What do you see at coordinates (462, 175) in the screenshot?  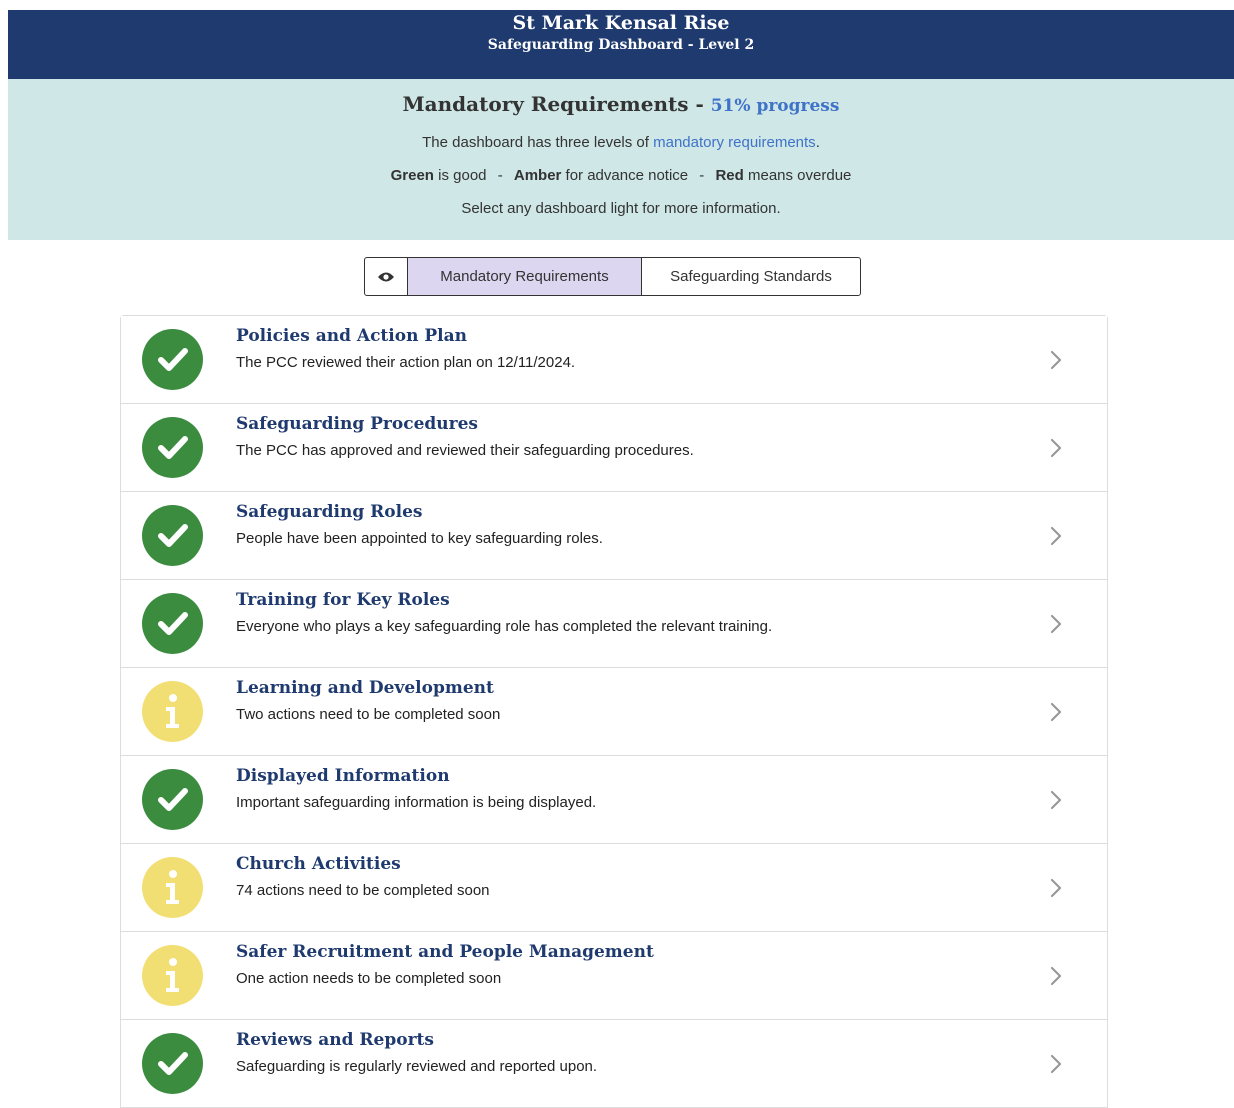 I see `legend-green-text: is good` at bounding box center [462, 175].